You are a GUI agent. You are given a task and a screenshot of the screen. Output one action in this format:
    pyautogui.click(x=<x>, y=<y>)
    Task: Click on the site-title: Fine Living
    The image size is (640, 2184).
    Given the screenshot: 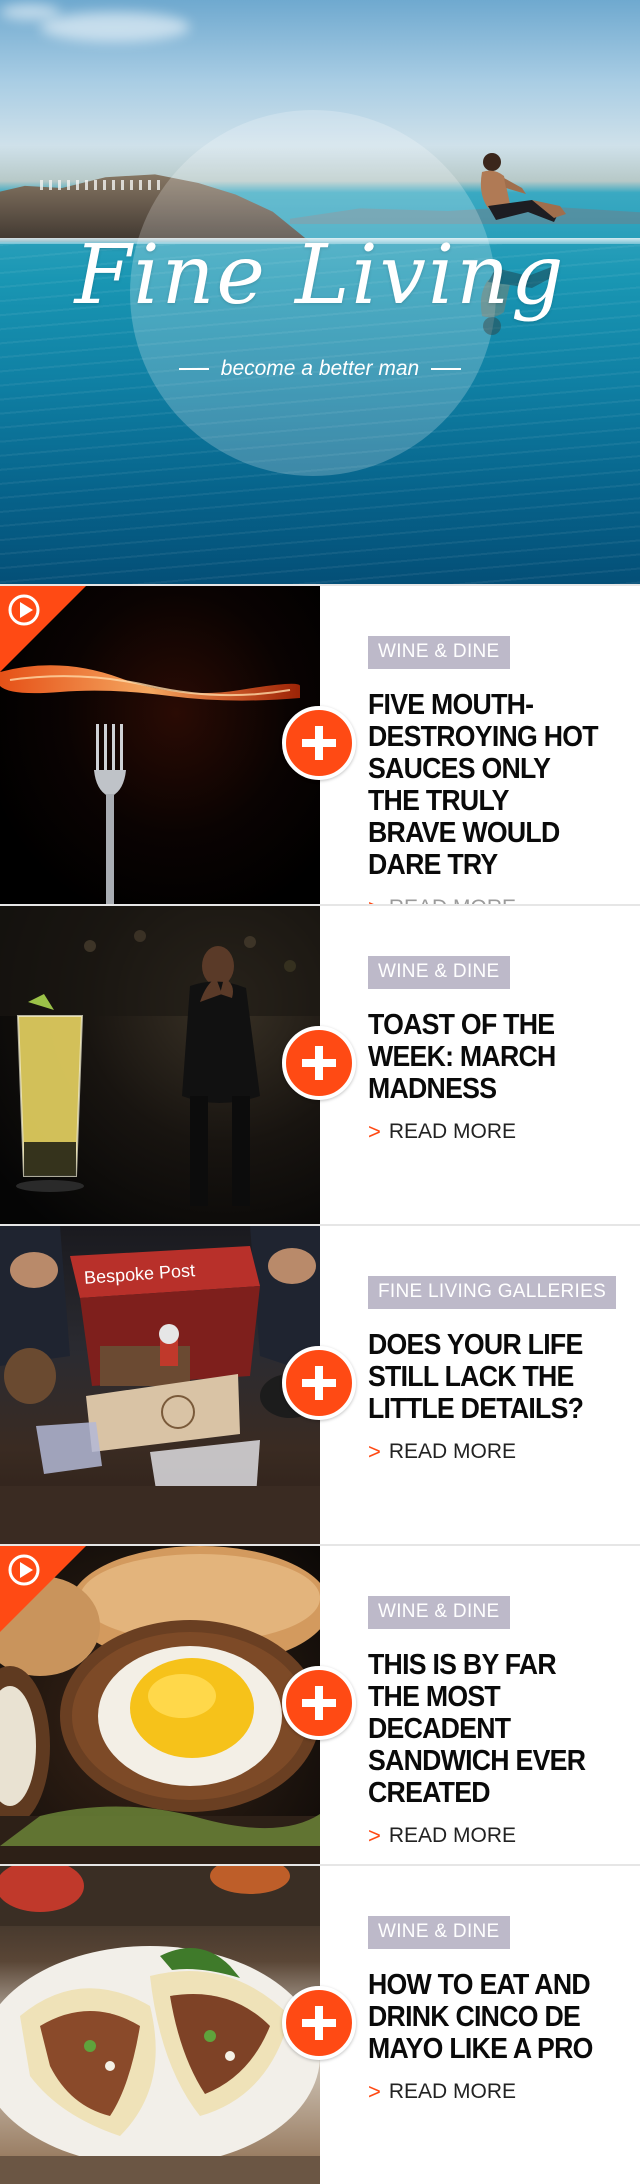 What is the action you would take?
    pyautogui.click(x=320, y=275)
    